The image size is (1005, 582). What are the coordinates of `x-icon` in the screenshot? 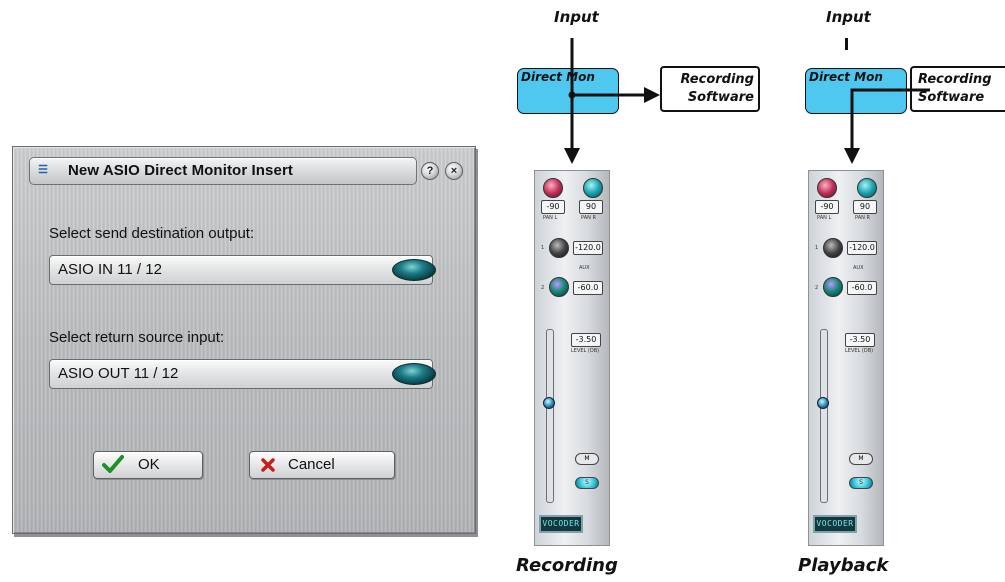 It's located at (268, 465).